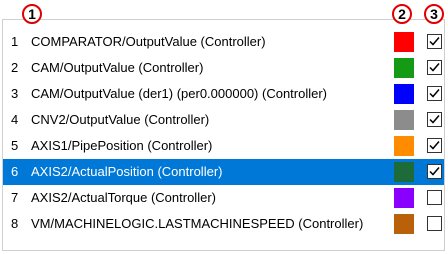 This screenshot has width=448, height=254. I want to click on signal-name: CAM/OutputValue (Controller), so click(117, 67).